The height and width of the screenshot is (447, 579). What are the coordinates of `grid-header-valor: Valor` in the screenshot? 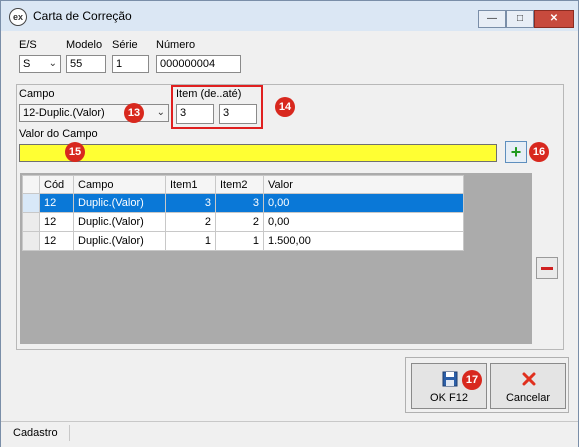 It's located at (363, 184).